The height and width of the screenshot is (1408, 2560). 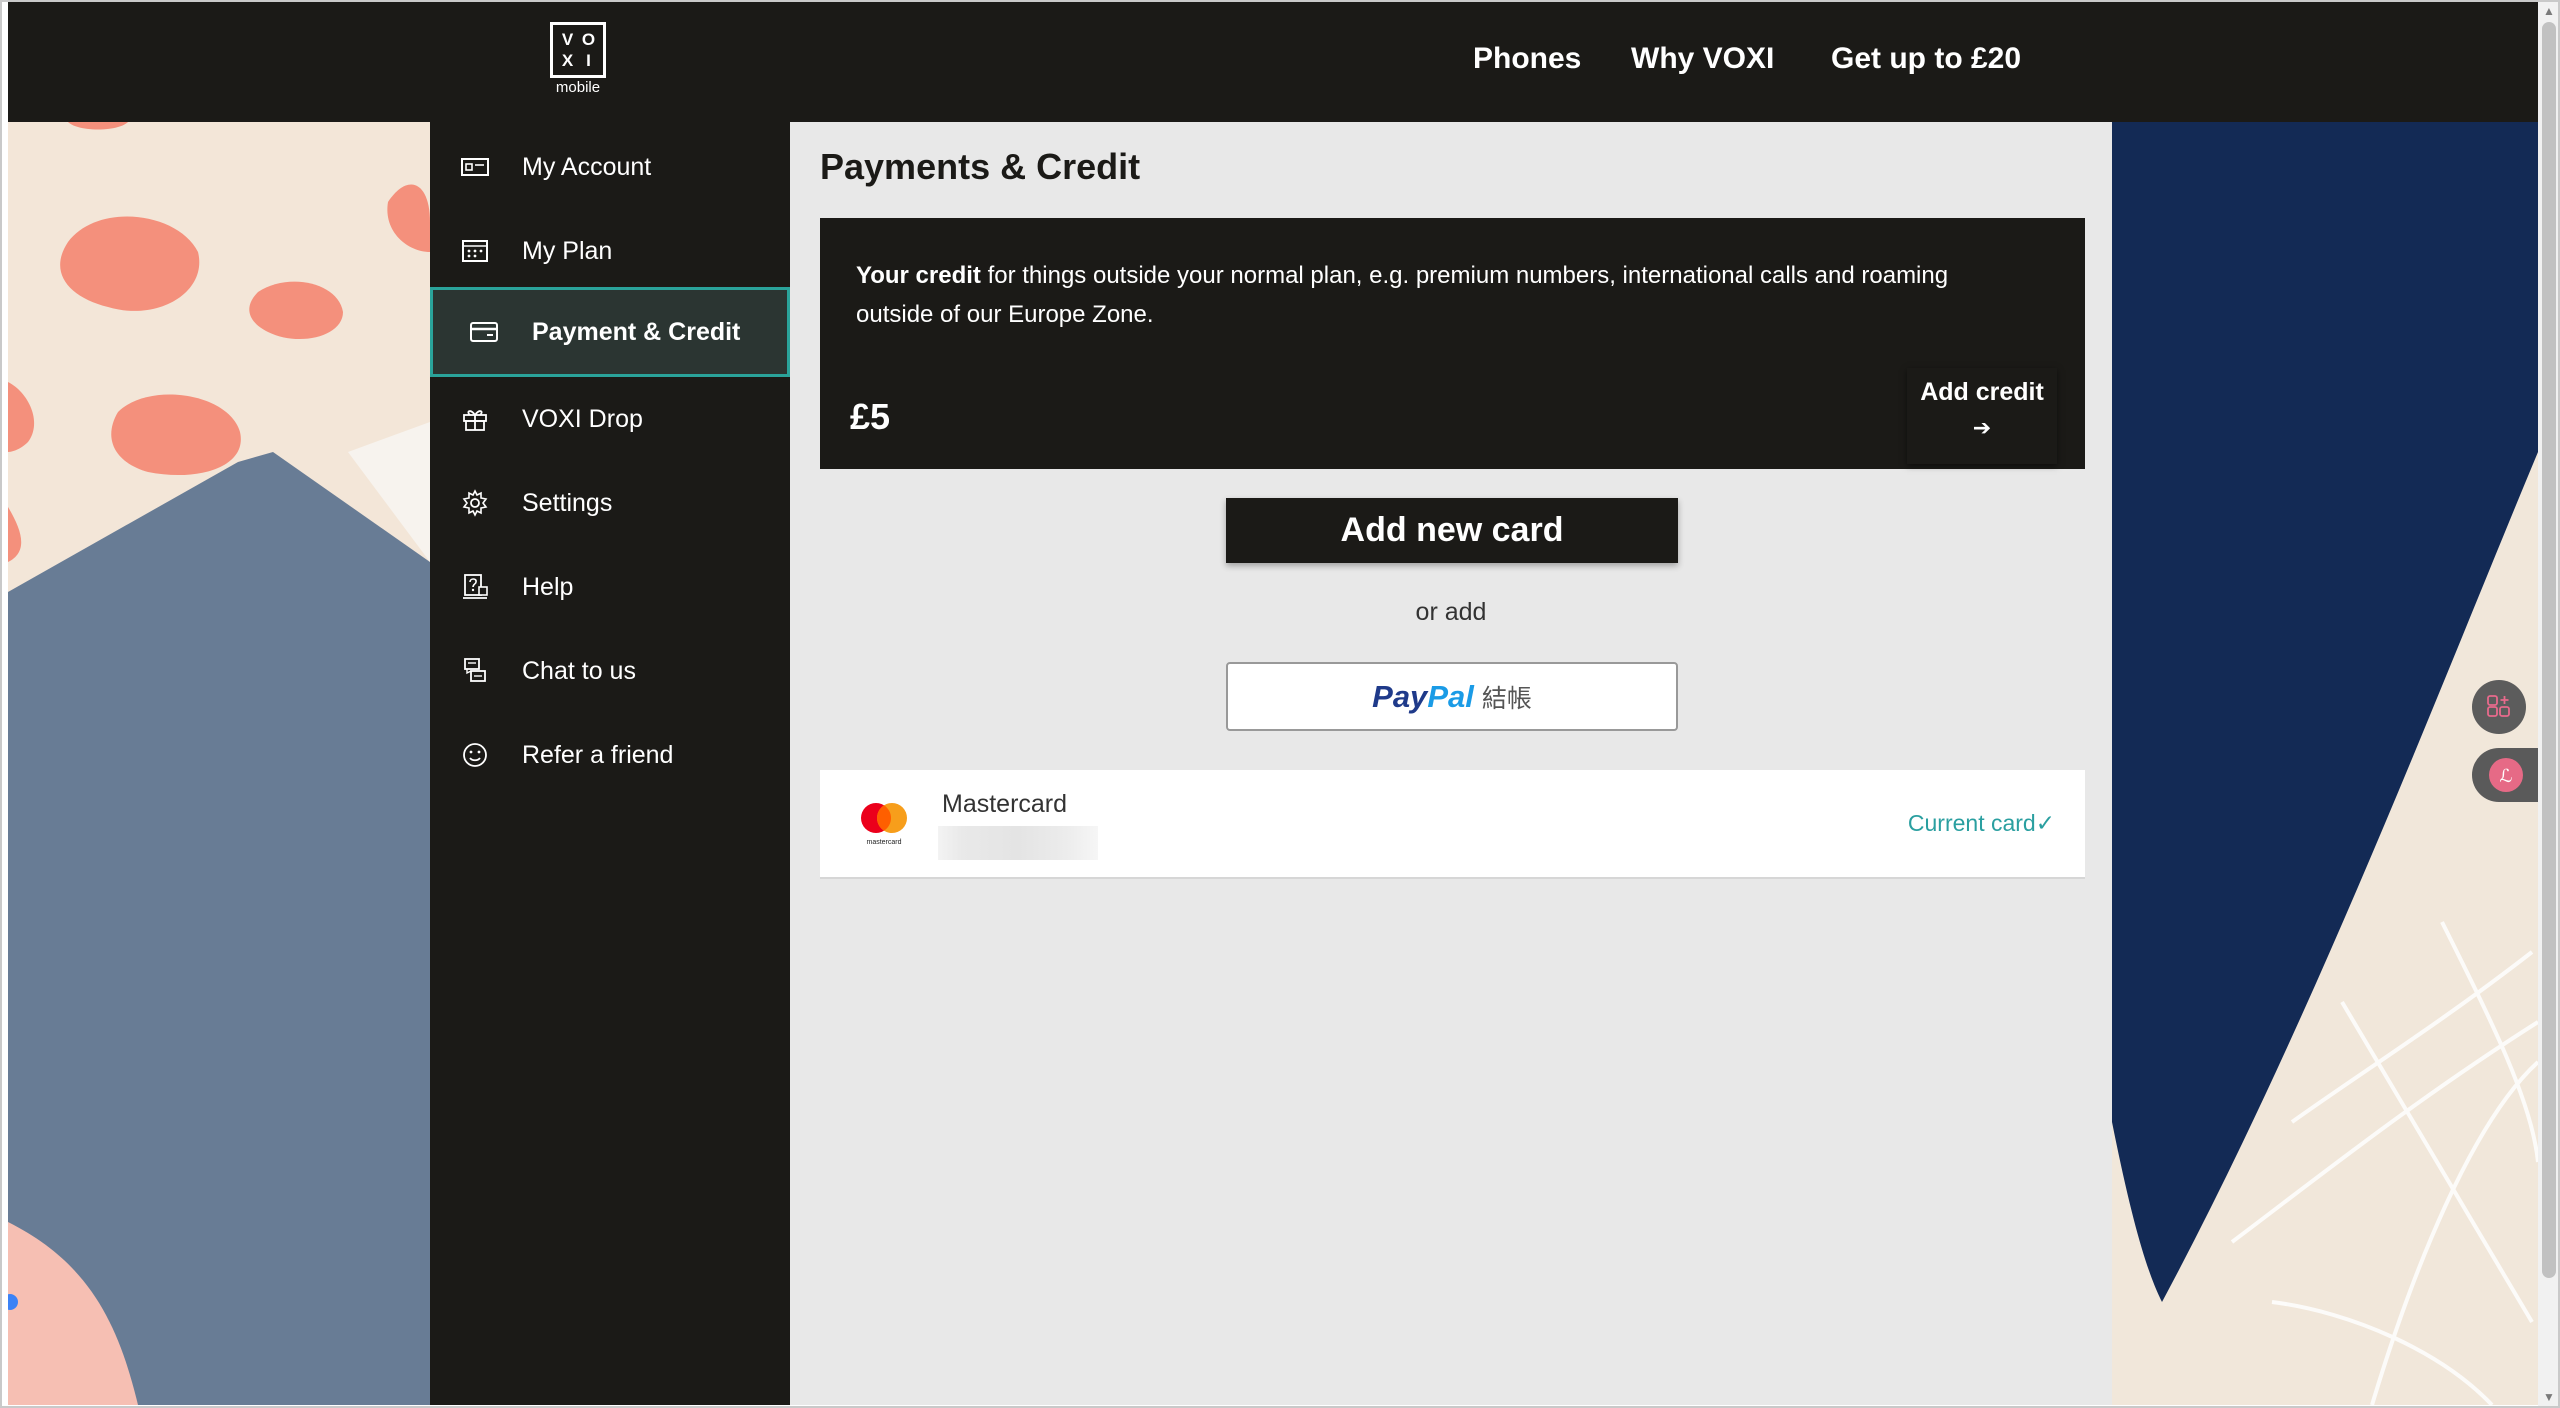 I want to click on sidebar-item-label: My Plan, so click(x=567, y=250).